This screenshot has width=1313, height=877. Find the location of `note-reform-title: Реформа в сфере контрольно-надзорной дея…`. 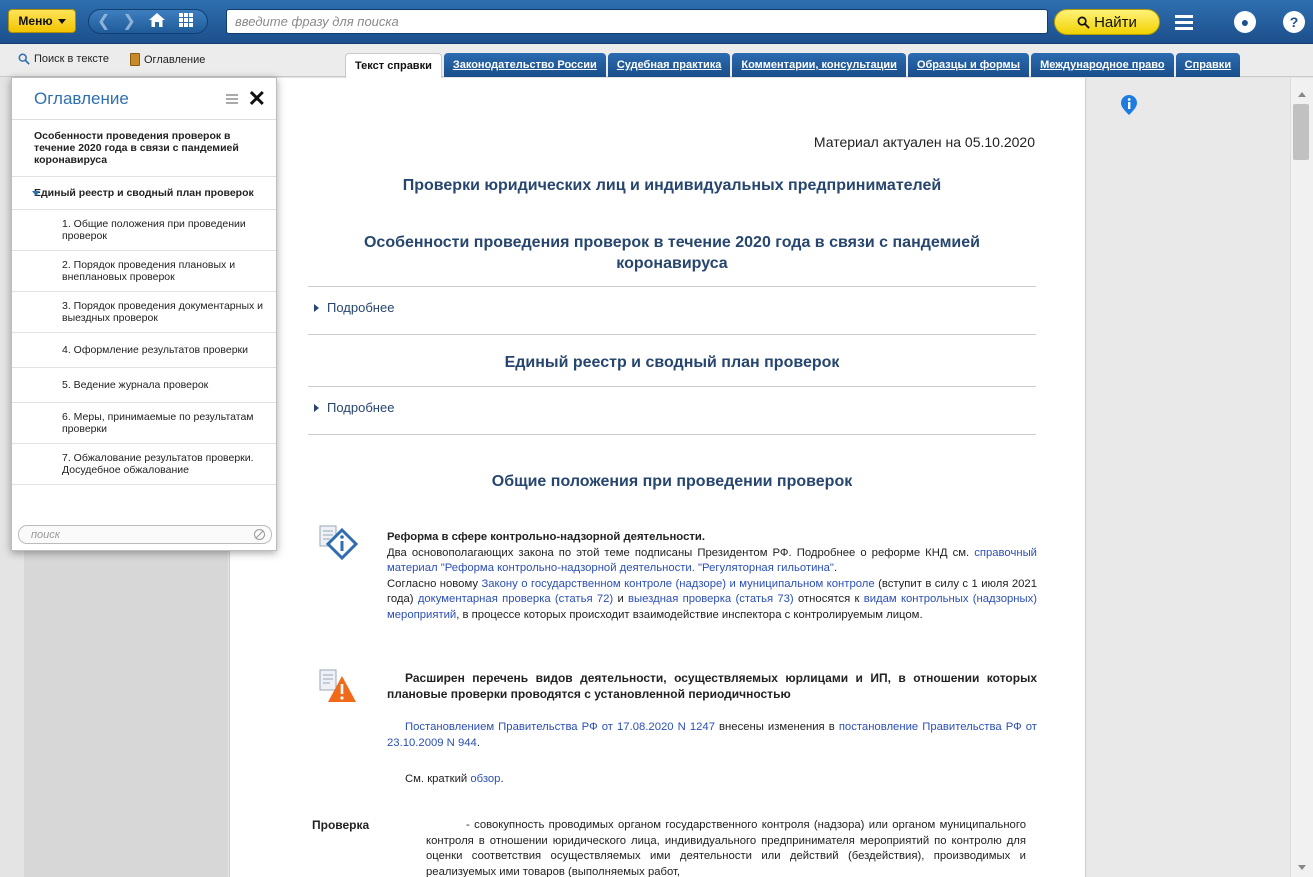

note-reform-title: Реформа в сфере контрольно-надзорной дея… is located at coordinates (546, 537).